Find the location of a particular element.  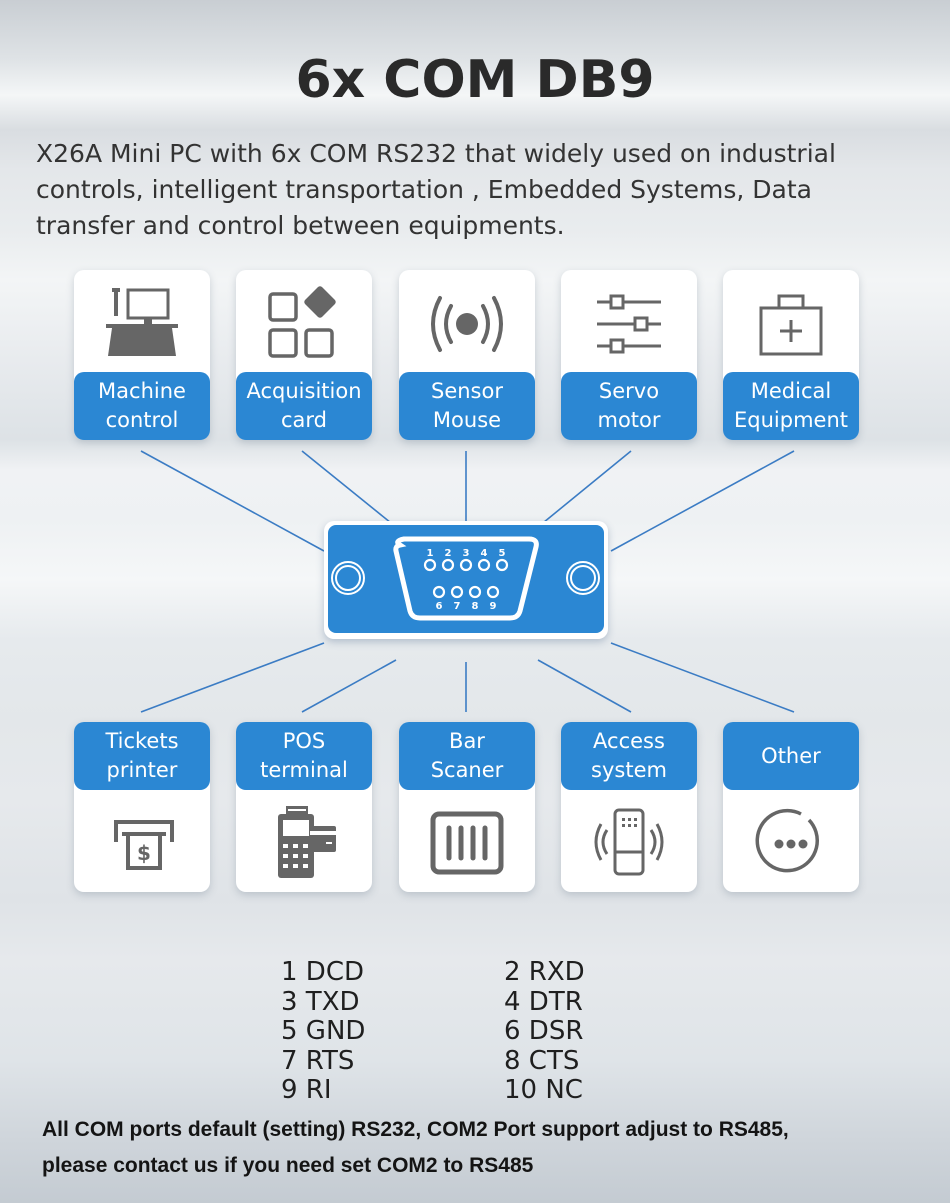

line-tickets-printer is located at coordinates (232, 677).